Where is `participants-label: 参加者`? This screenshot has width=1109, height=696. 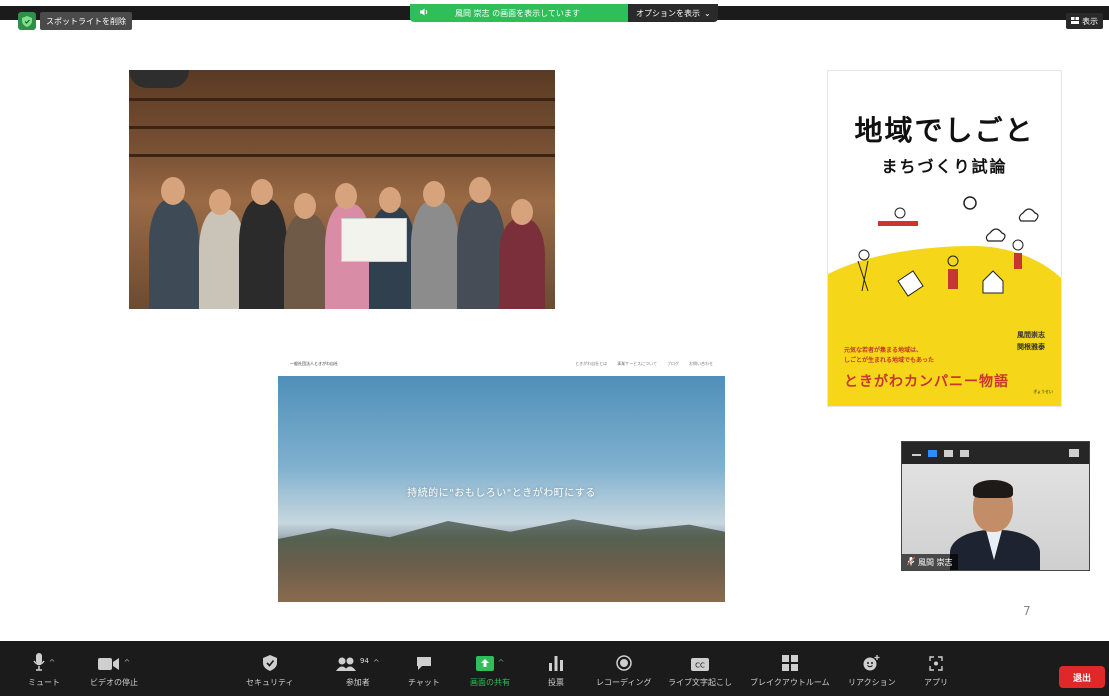
participants-label: 参加者 is located at coordinates (357, 682).